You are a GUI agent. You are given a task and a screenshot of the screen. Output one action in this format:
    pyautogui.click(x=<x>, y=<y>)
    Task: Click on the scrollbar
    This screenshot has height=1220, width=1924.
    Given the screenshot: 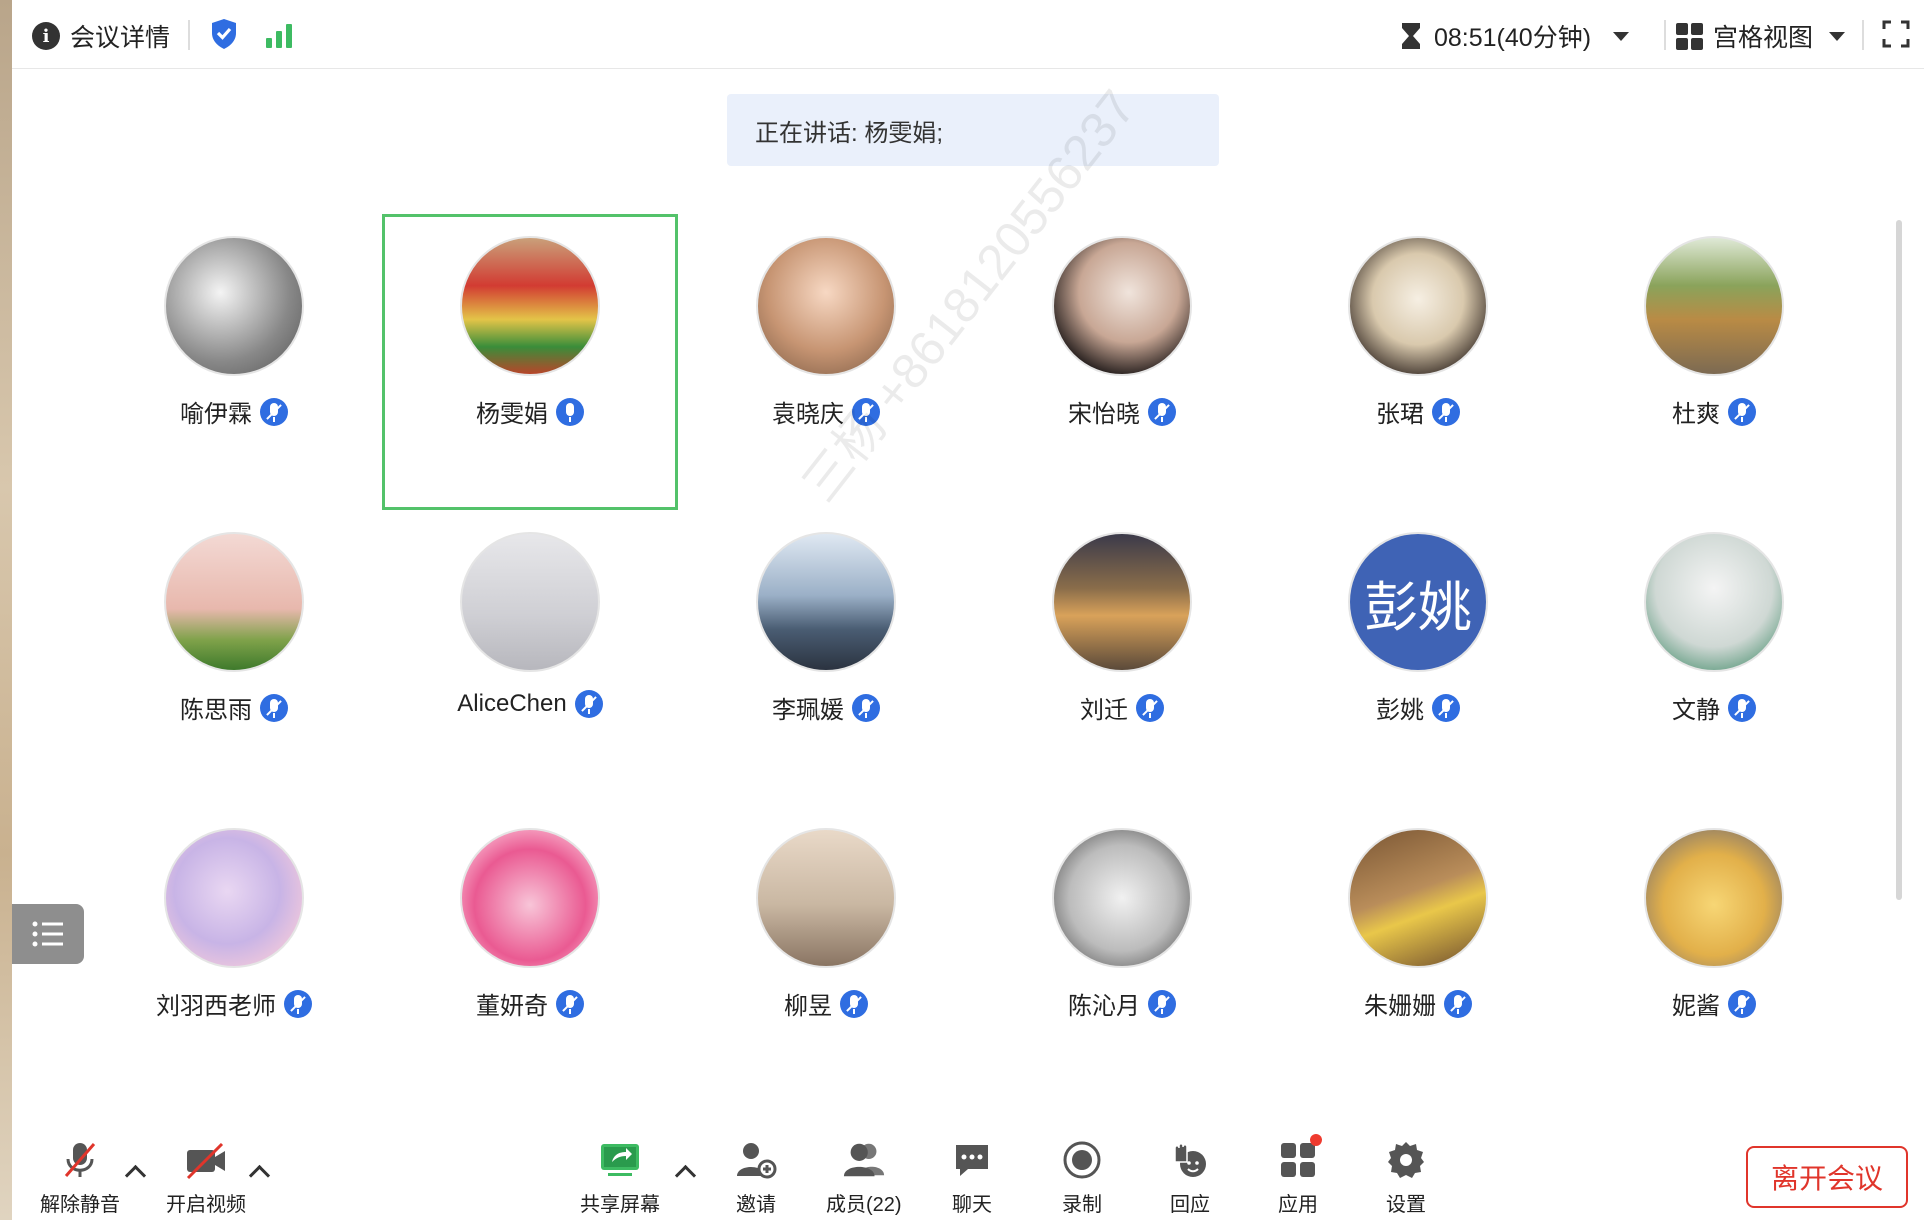 What is the action you would take?
    pyautogui.click(x=1899, y=560)
    